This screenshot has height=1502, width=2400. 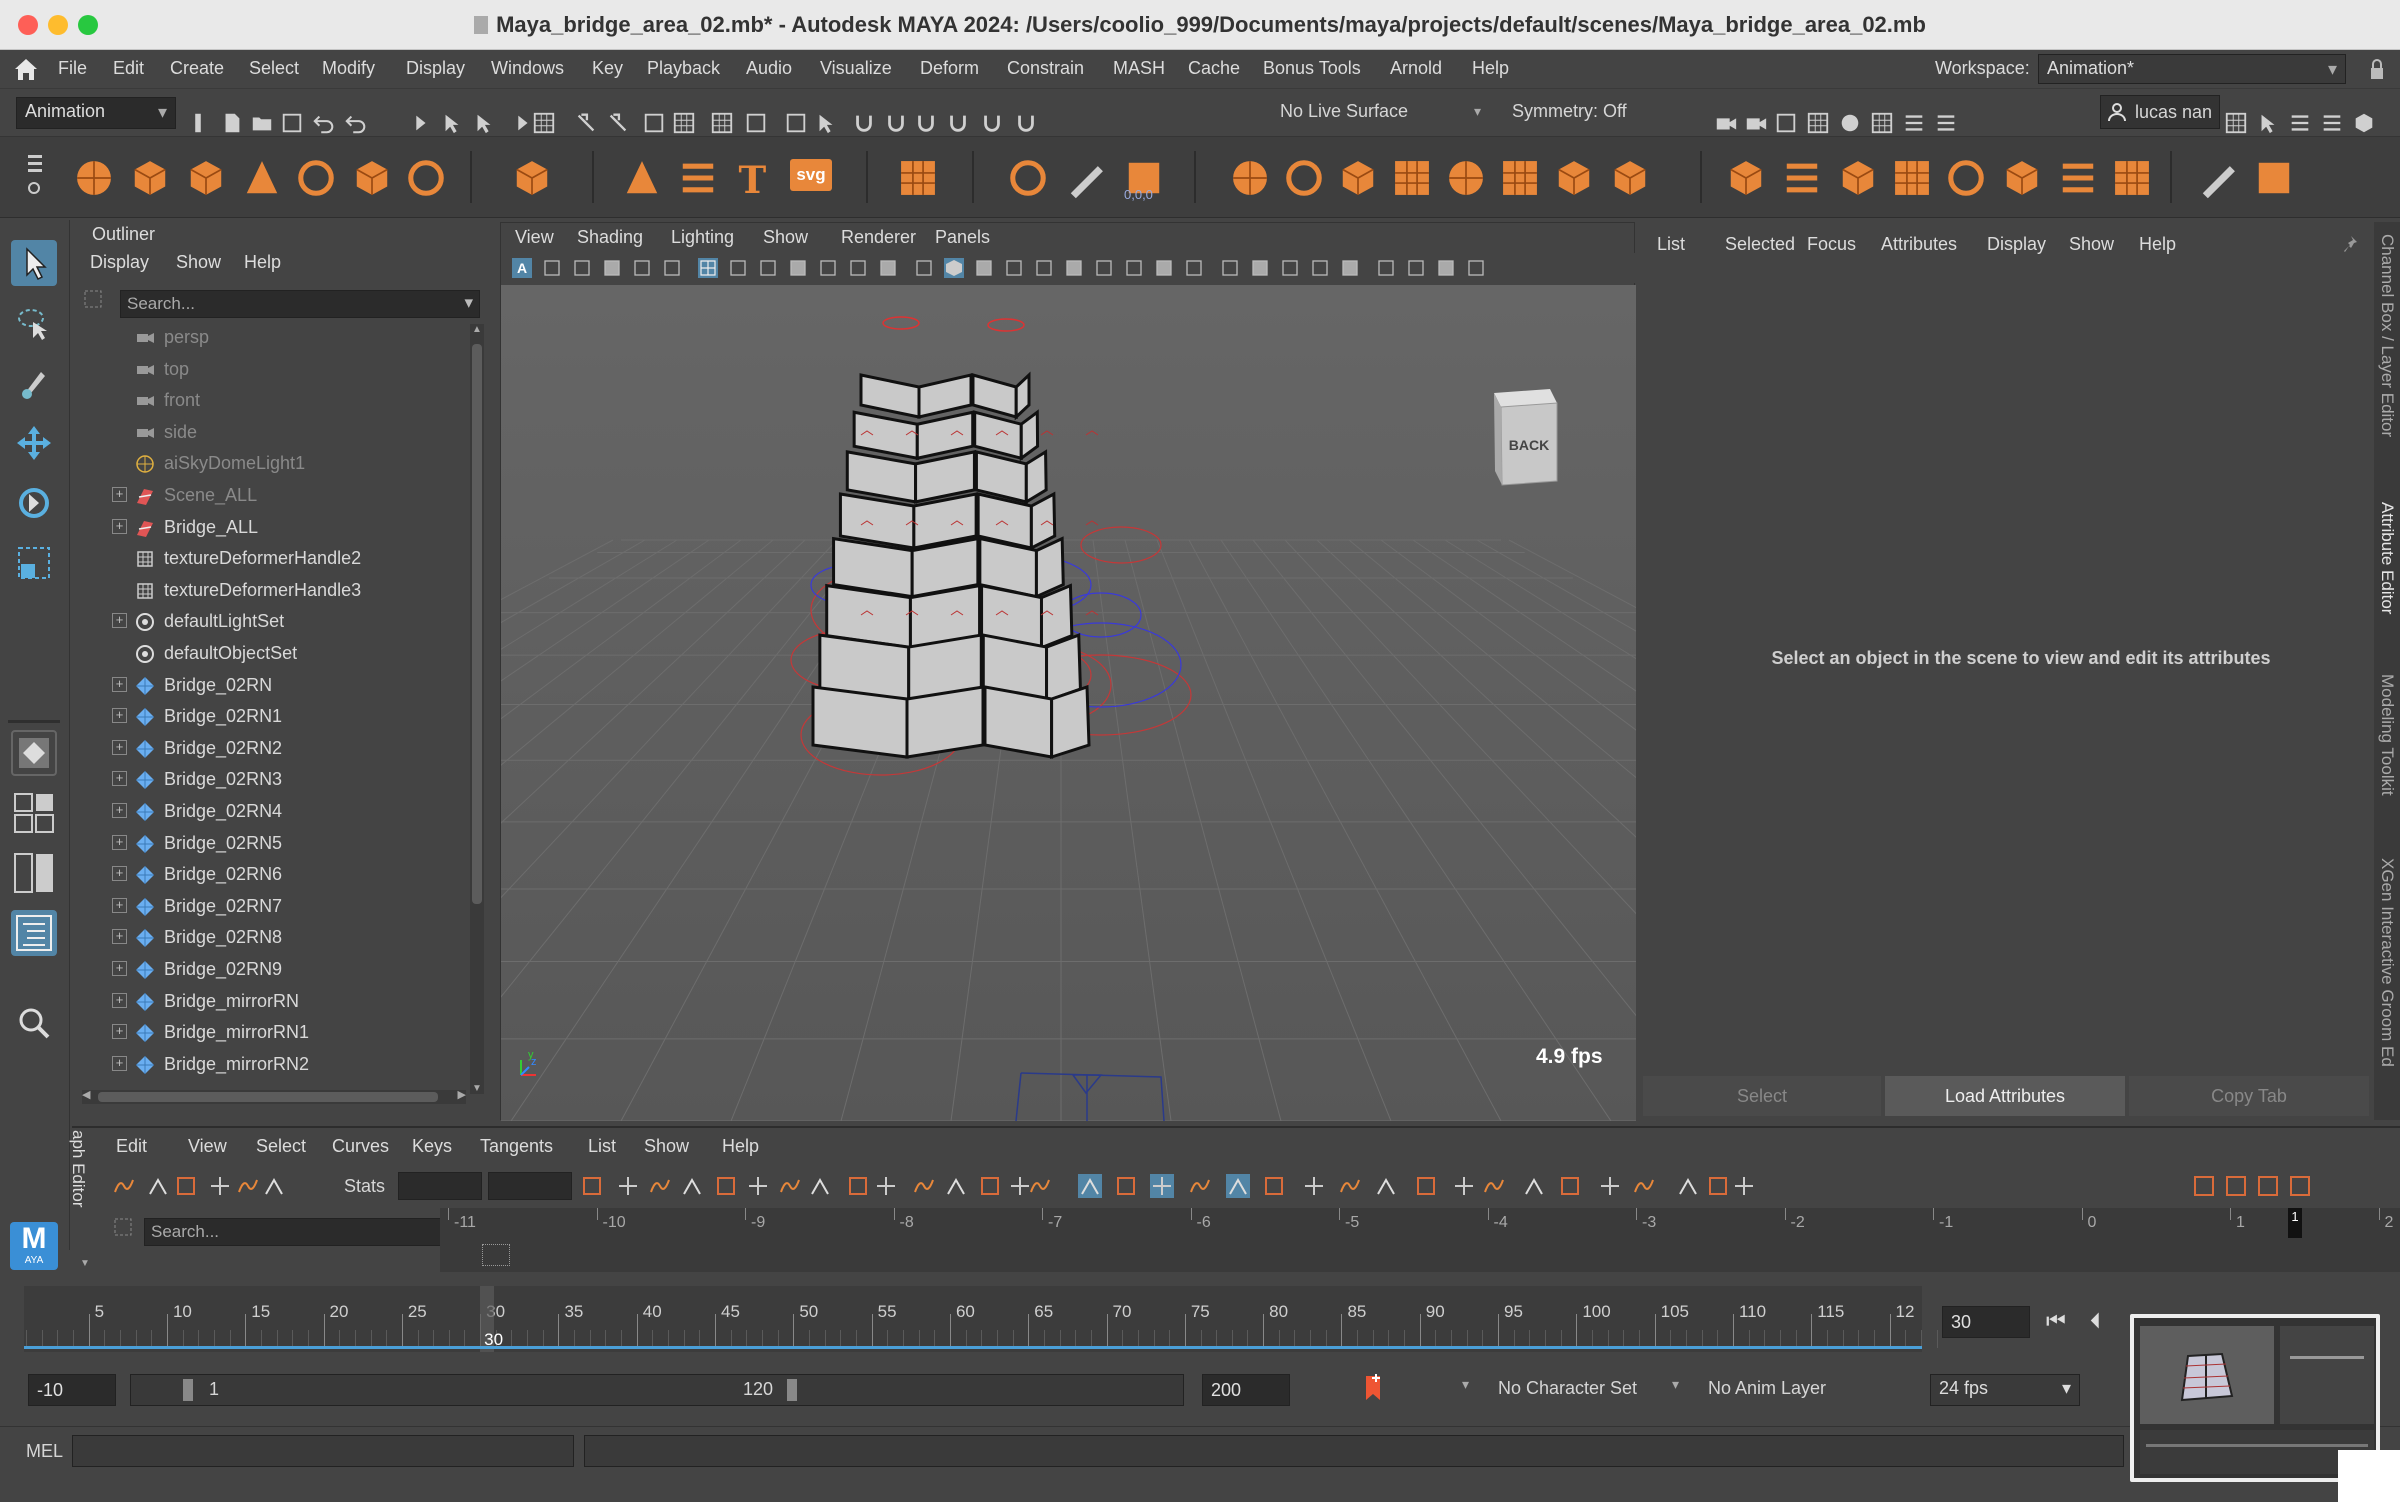 I want to click on graph-tool-4-icon, so click(x=248, y=1186).